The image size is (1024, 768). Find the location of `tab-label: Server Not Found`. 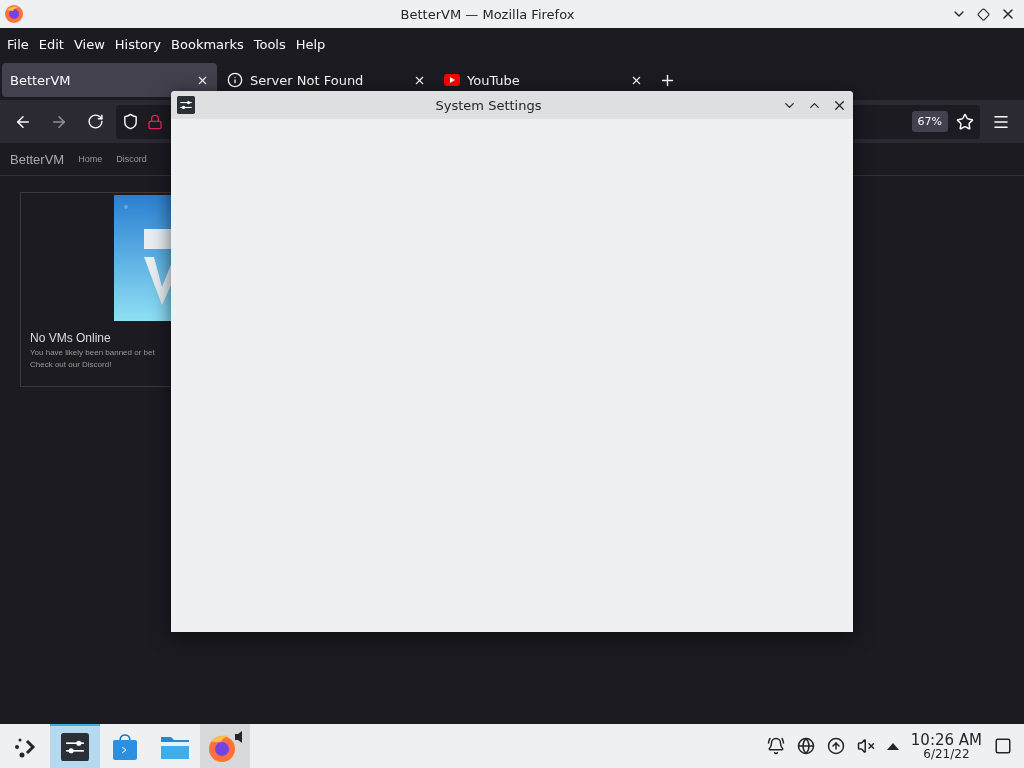

tab-label: Server Not Found is located at coordinates (307, 80).